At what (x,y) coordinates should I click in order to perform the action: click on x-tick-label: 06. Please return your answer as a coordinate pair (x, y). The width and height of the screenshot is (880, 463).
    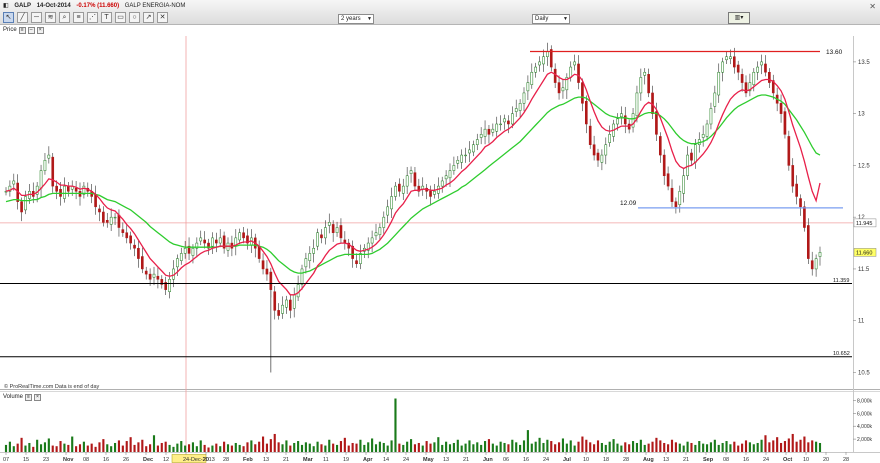
    Looking at the image, I should click on (506, 460).